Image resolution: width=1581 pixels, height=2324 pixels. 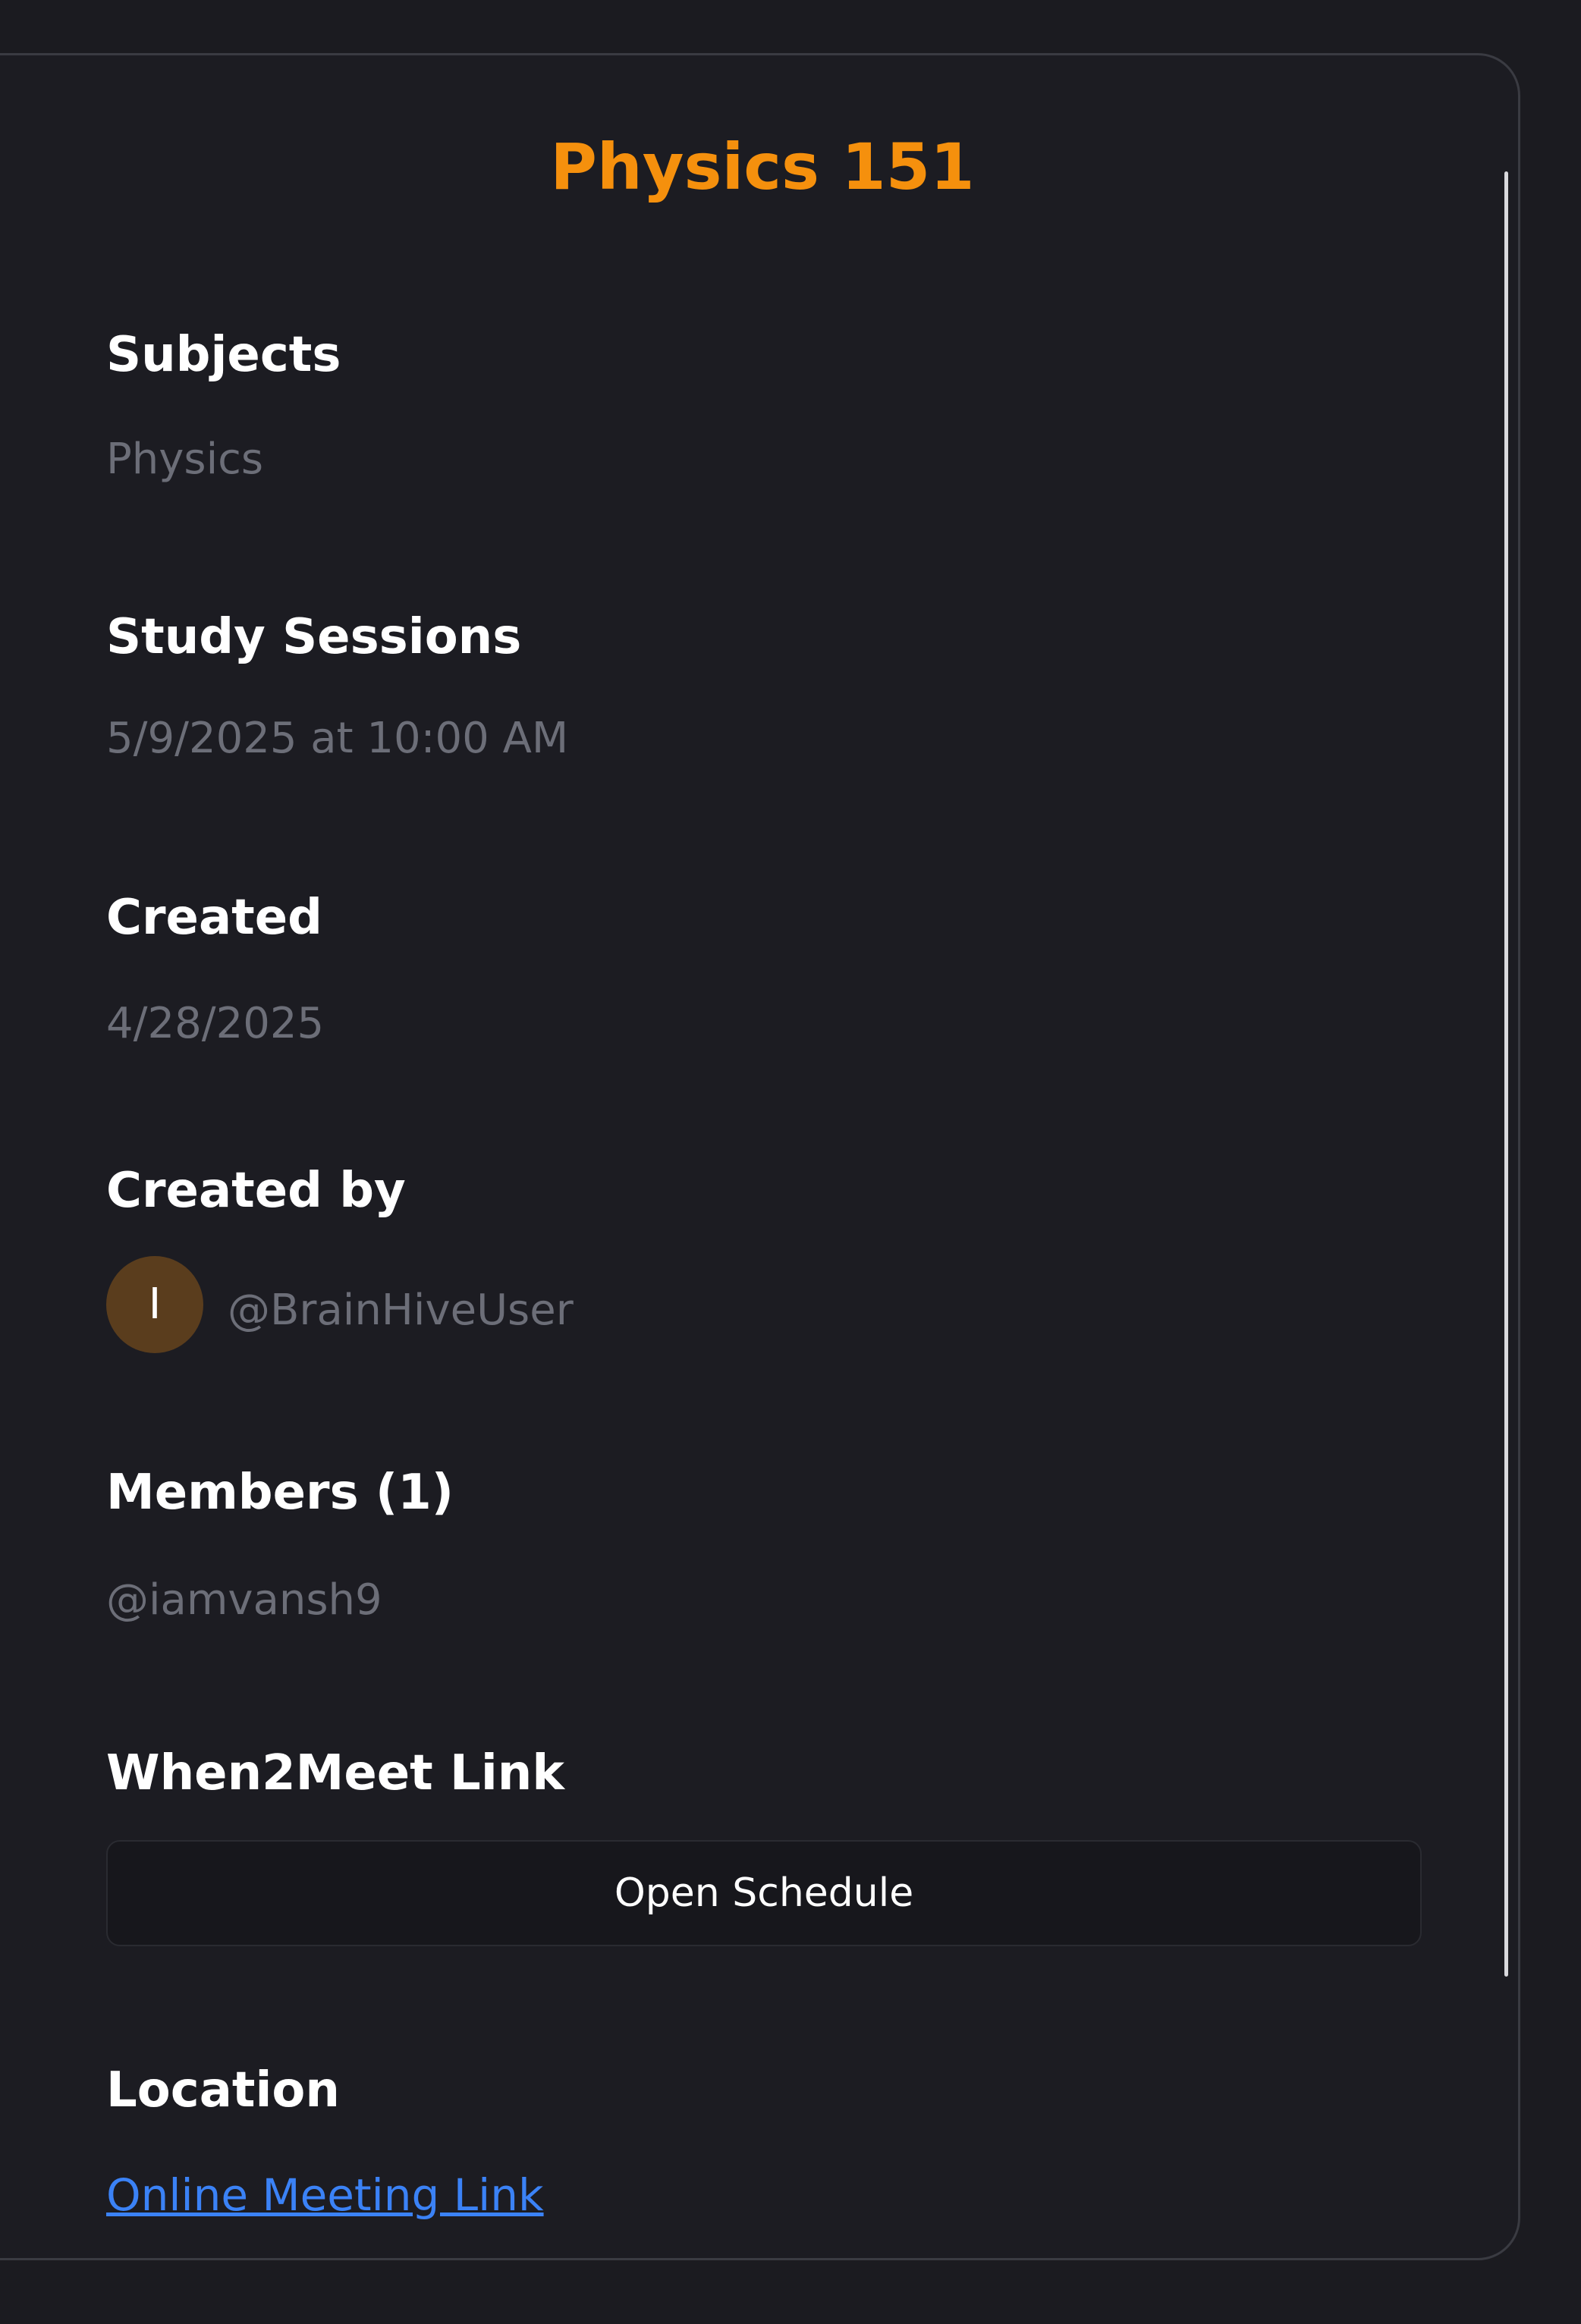 I want to click on when2meet-label: When2Meet Link, so click(x=335, y=1773).